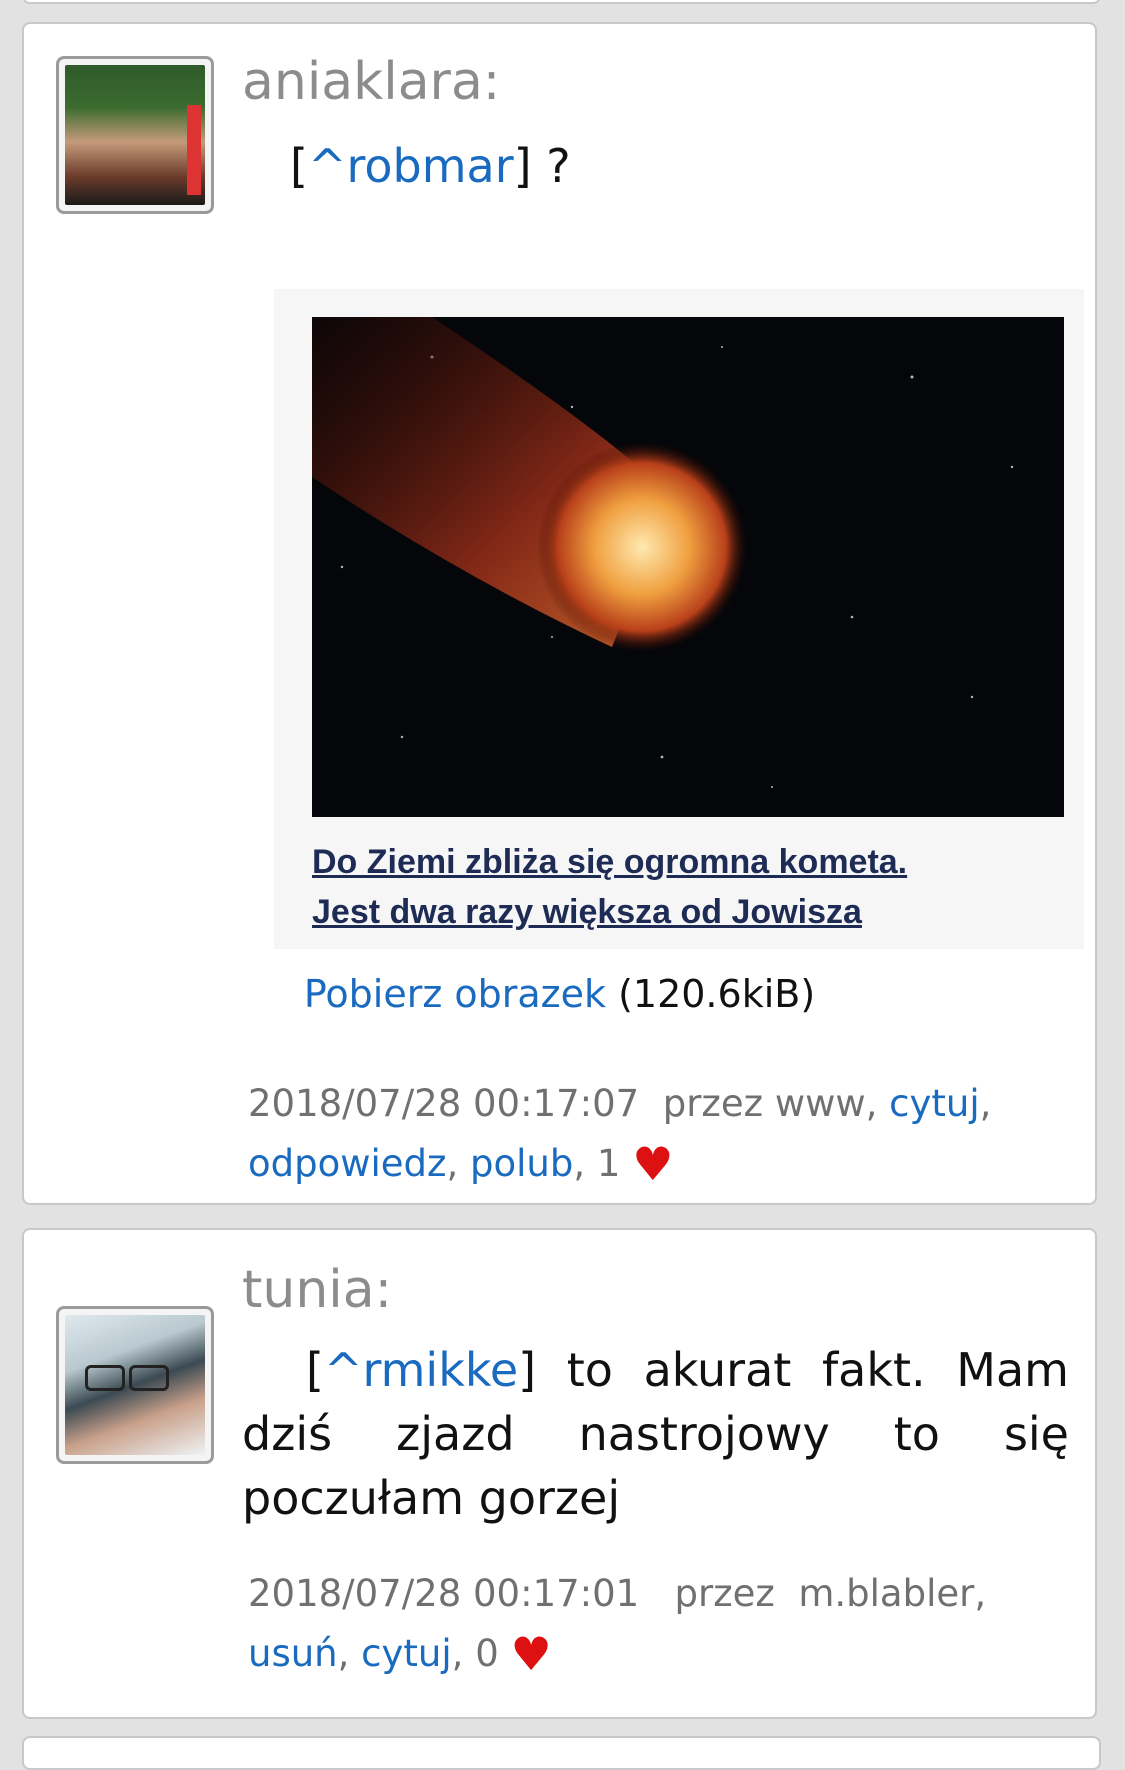  I want to click on post-timestamp: 2018/07/28 00:17:01, so click(444, 1593).